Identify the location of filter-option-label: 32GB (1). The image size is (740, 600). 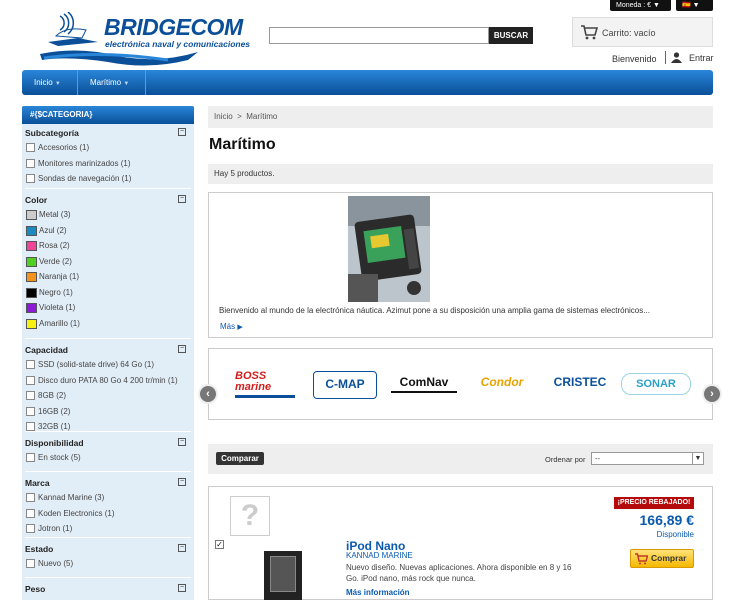
(54, 426).